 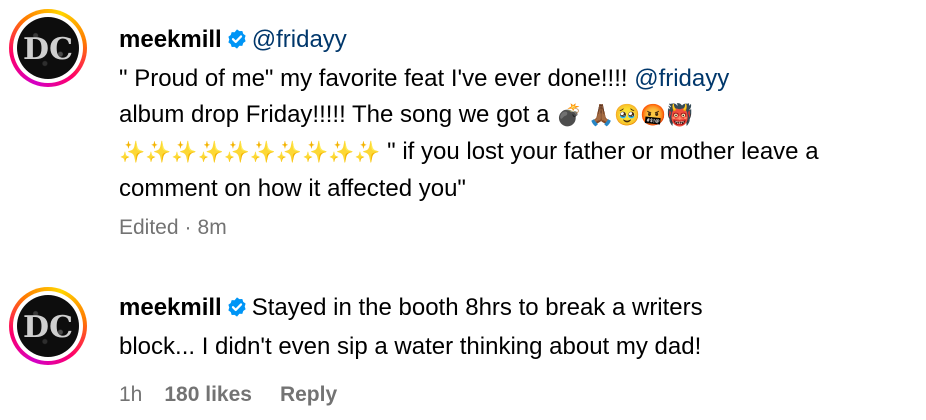 I want to click on emoji-group: 💣 🙏🏾🥹🤬👹, so click(x=624, y=115).